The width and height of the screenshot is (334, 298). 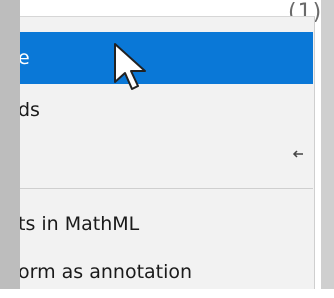 I want to click on menu-item-label: orm as annotation, so click(x=106, y=272).